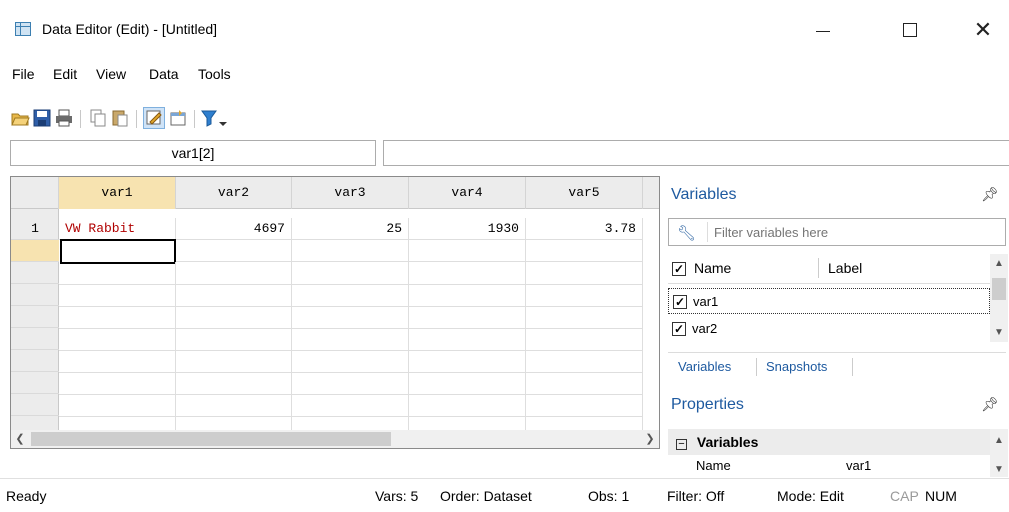 The width and height of the screenshot is (1009, 512). Describe the element at coordinates (829, 466) in the screenshot. I see `property-row: Name var1` at that location.